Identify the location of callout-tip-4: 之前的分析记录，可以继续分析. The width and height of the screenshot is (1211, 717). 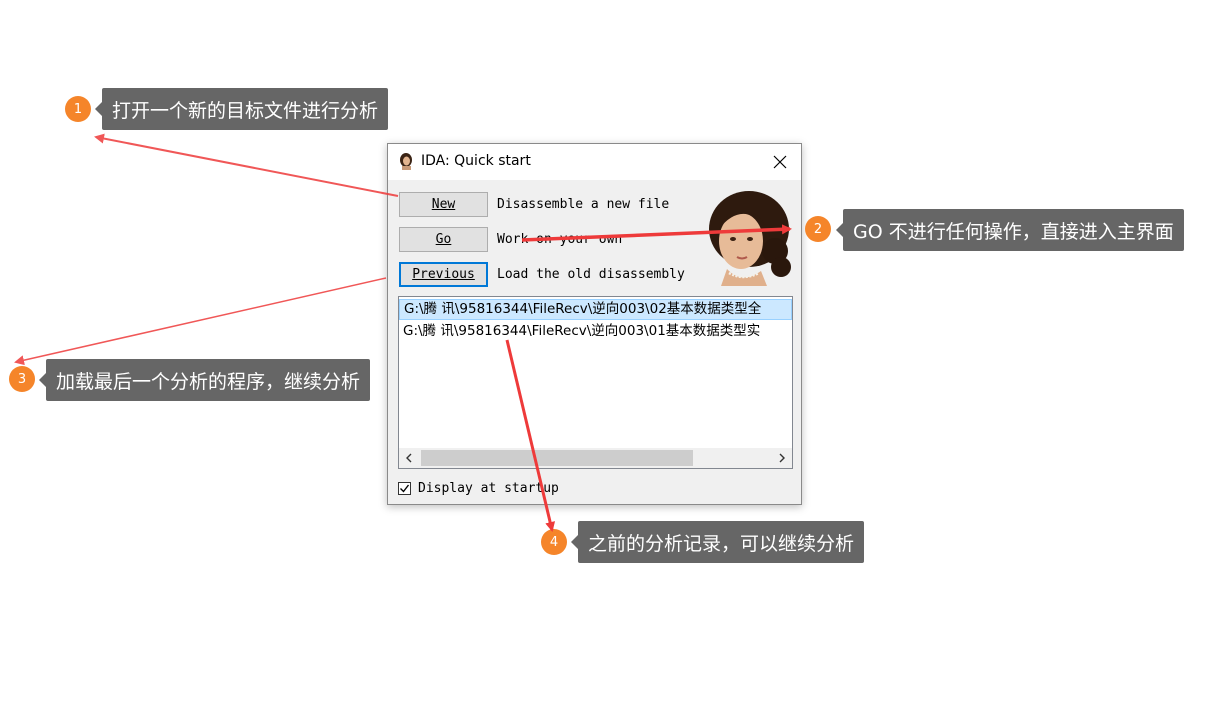
(717, 542).